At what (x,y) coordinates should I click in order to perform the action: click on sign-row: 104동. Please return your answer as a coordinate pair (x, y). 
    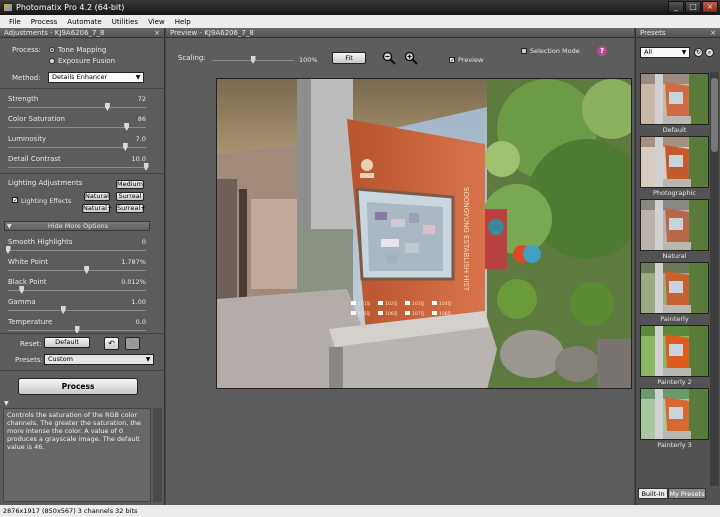
    Looking at the image, I should click on (445, 304).